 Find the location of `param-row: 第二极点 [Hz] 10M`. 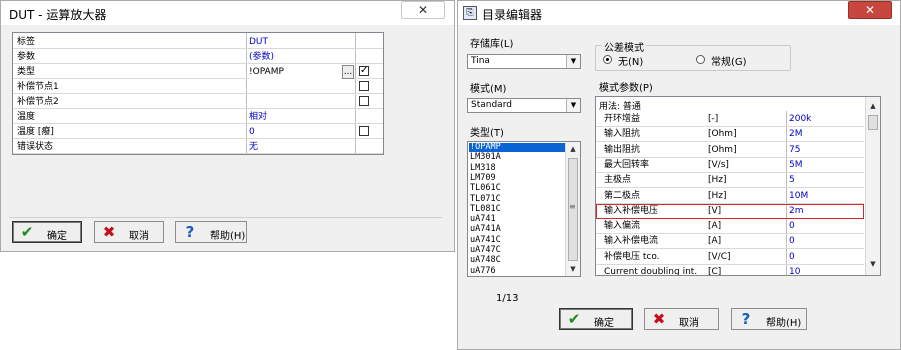

param-row: 第二极点 [Hz] 10M is located at coordinates (730, 196).